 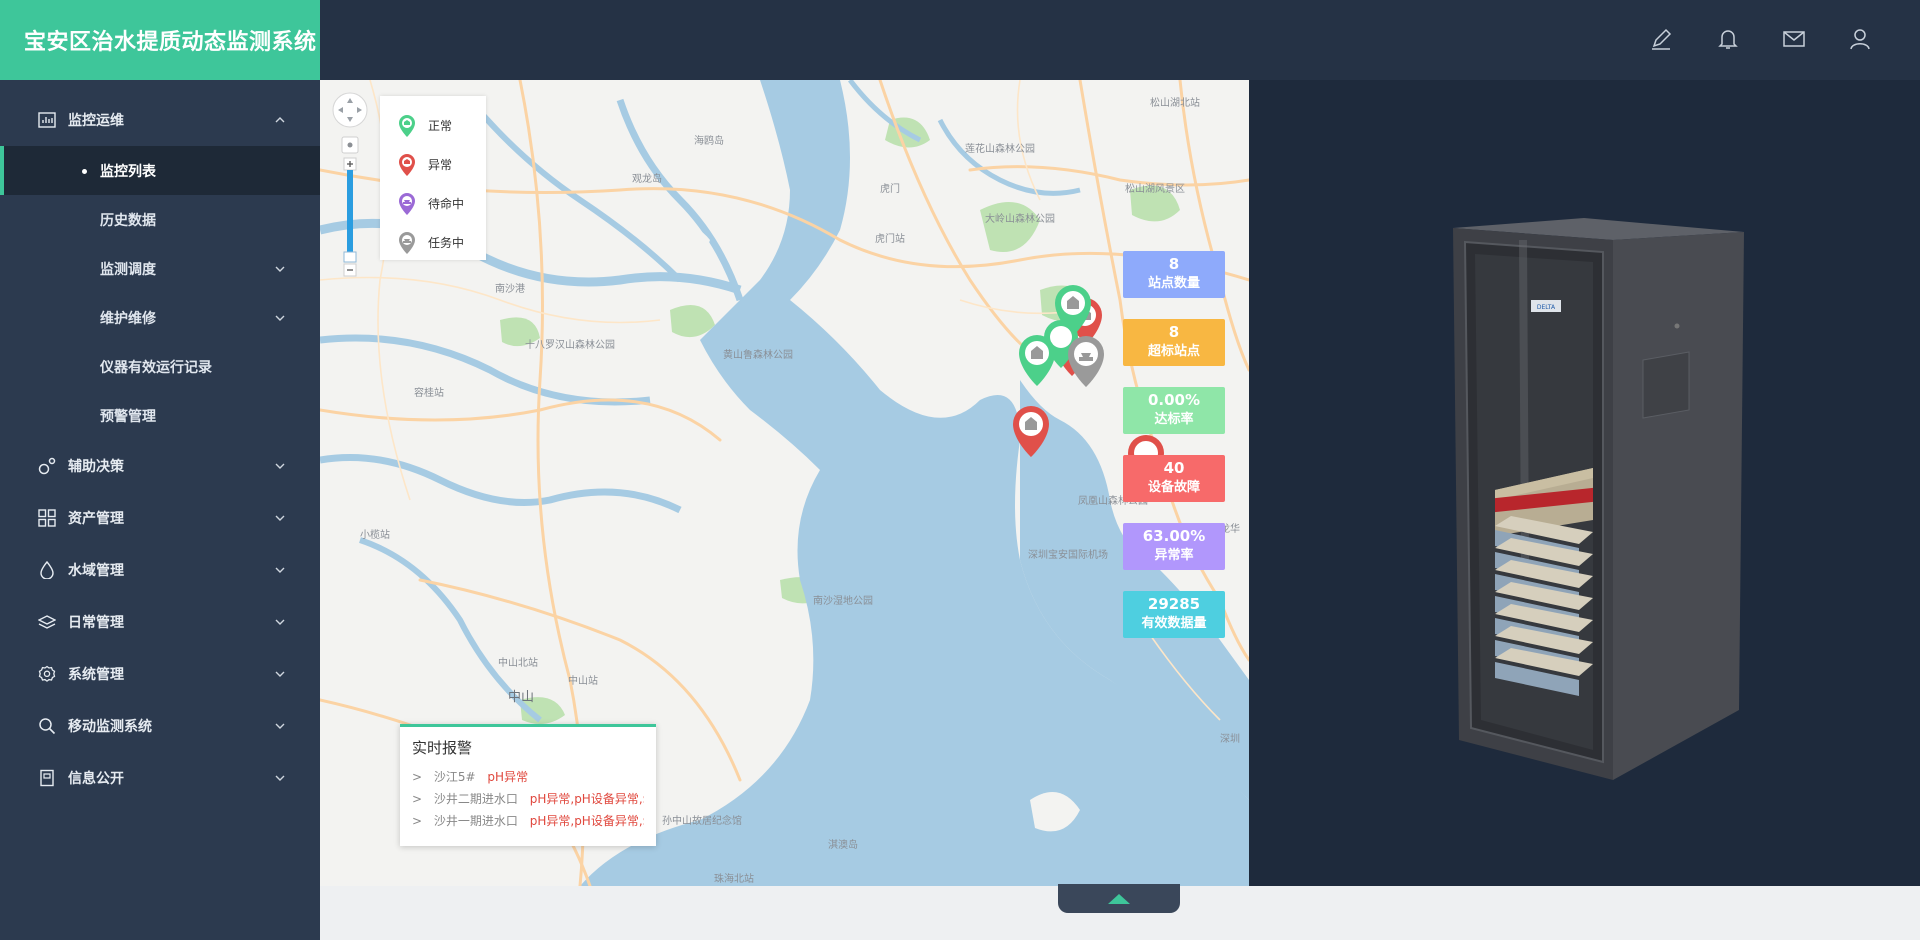 What do you see at coordinates (160, 40) in the screenshot?
I see `app-title: 宝安区治水提质动态监测系统` at bounding box center [160, 40].